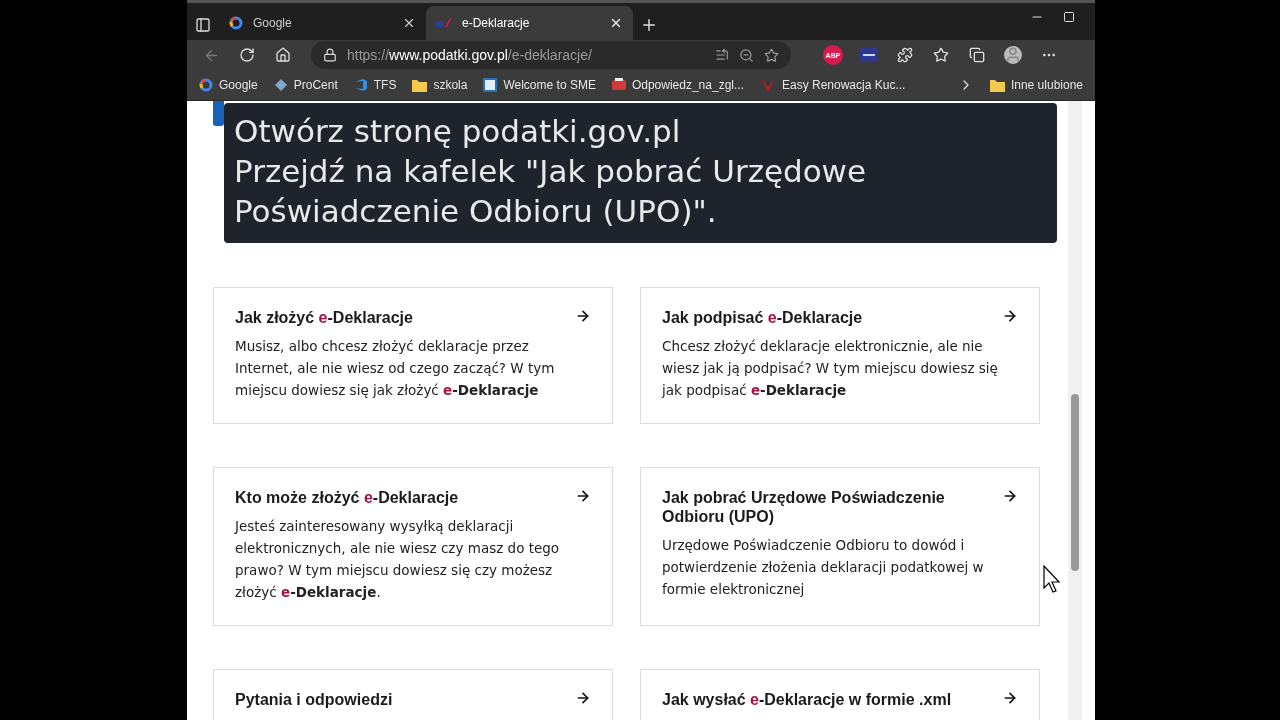  What do you see at coordinates (490, 85) in the screenshot?
I see `app-icon` at bounding box center [490, 85].